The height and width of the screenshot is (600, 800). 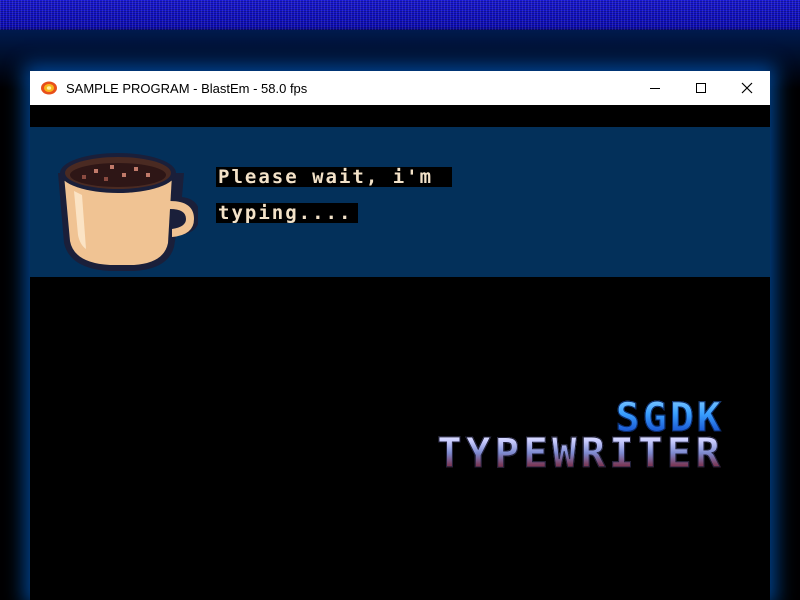 I want to click on minimize-button, so click(x=655, y=88).